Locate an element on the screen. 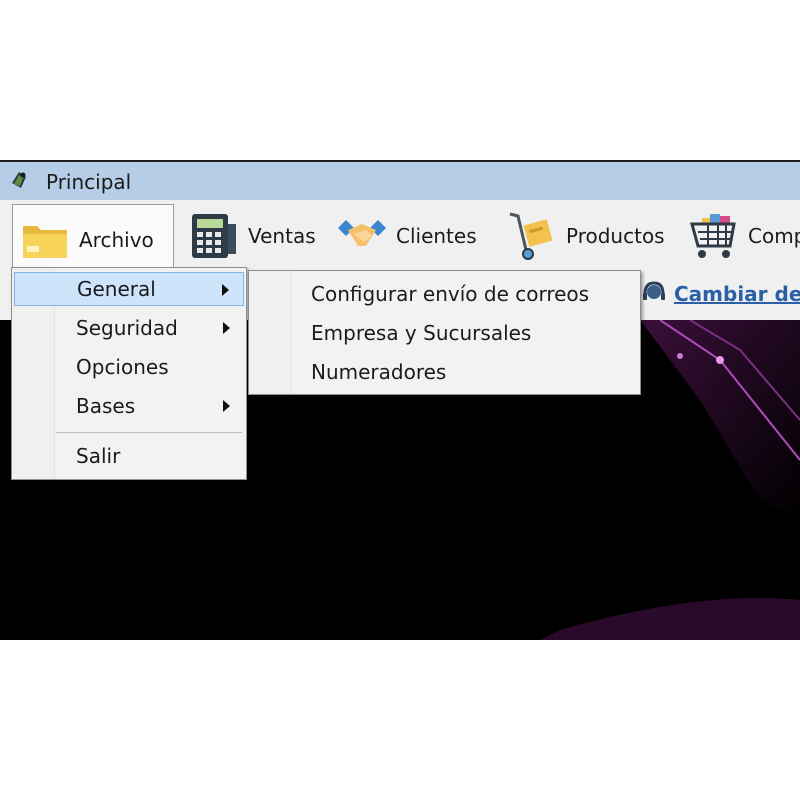 The image size is (800, 800). submenu-item-numeradores-label: Numeradores is located at coordinates (379, 372).